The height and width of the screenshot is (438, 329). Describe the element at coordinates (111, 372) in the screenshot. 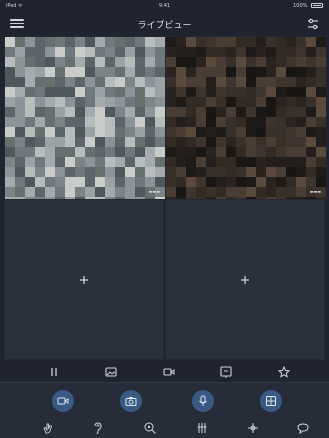

I see `image-button` at that location.